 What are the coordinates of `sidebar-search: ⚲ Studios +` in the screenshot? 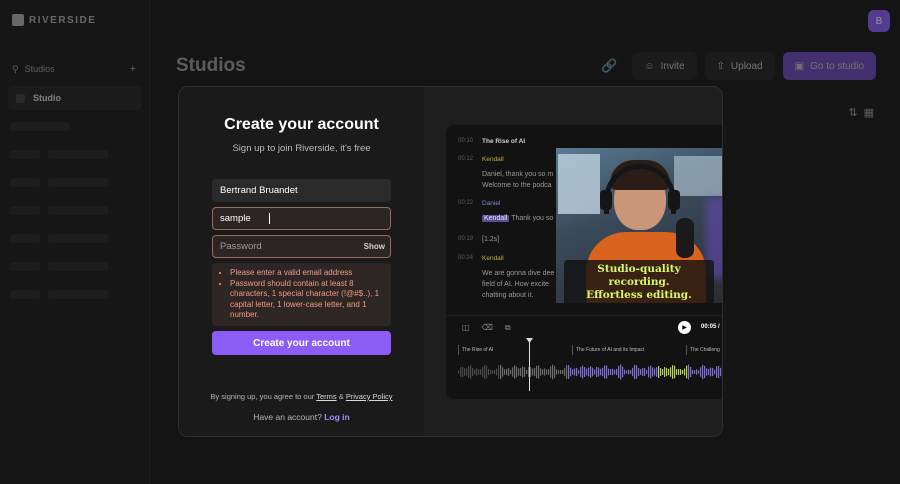 It's located at (75, 69).